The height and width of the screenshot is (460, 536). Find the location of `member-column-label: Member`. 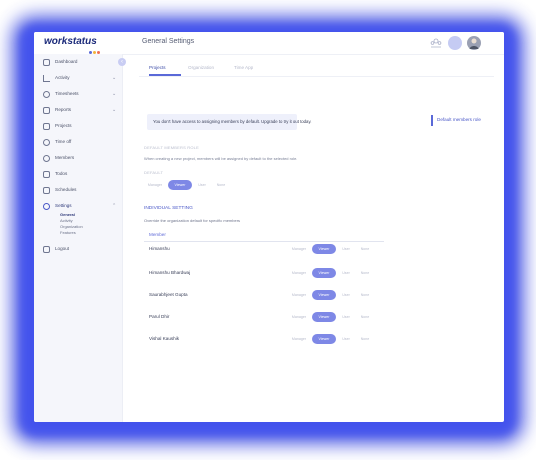

member-column-label: Member is located at coordinates (157, 234).